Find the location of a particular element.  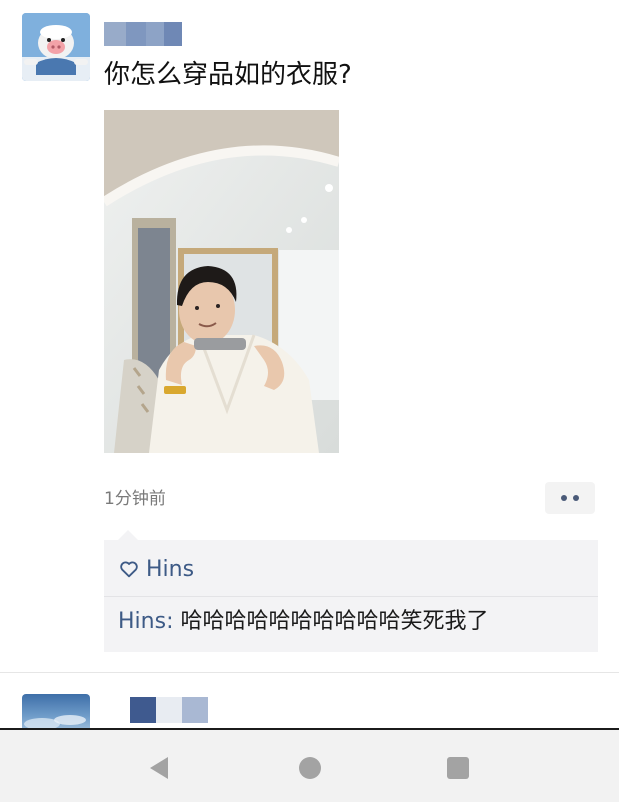

likes-row: Hins is located at coordinates (156, 569).